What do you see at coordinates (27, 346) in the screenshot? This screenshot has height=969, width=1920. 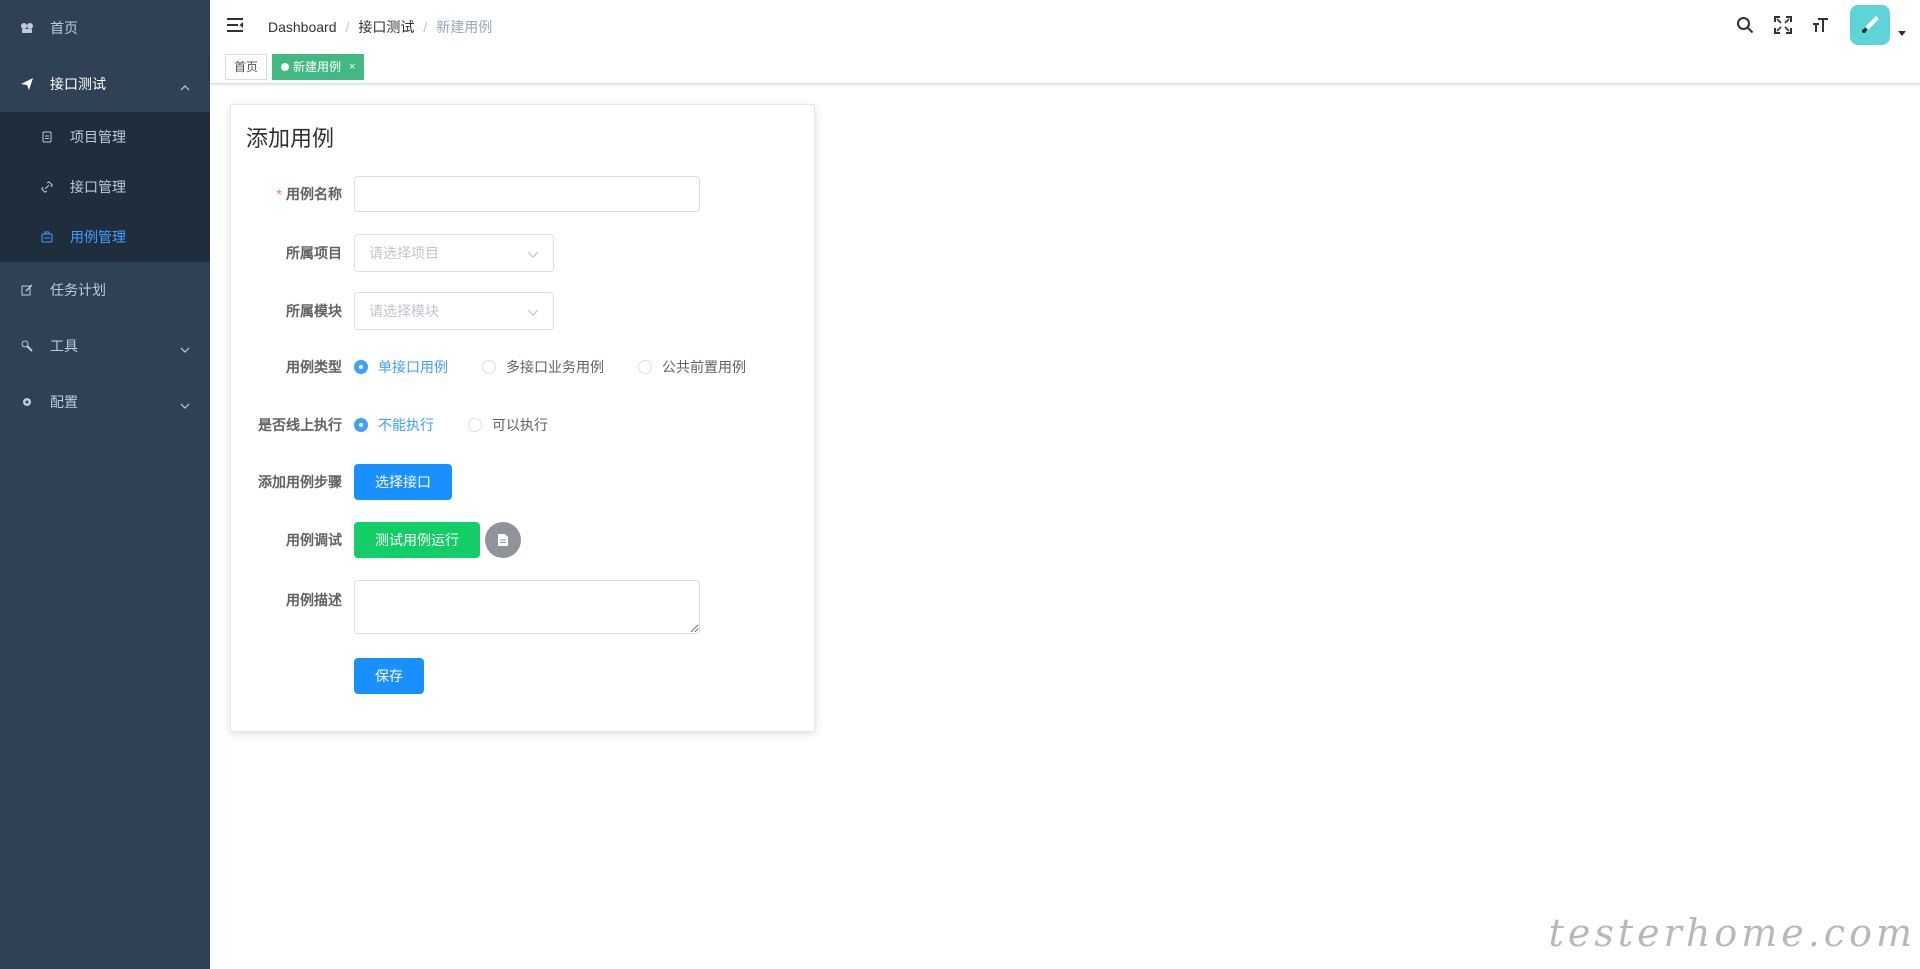 I see `wrench-icon` at bounding box center [27, 346].